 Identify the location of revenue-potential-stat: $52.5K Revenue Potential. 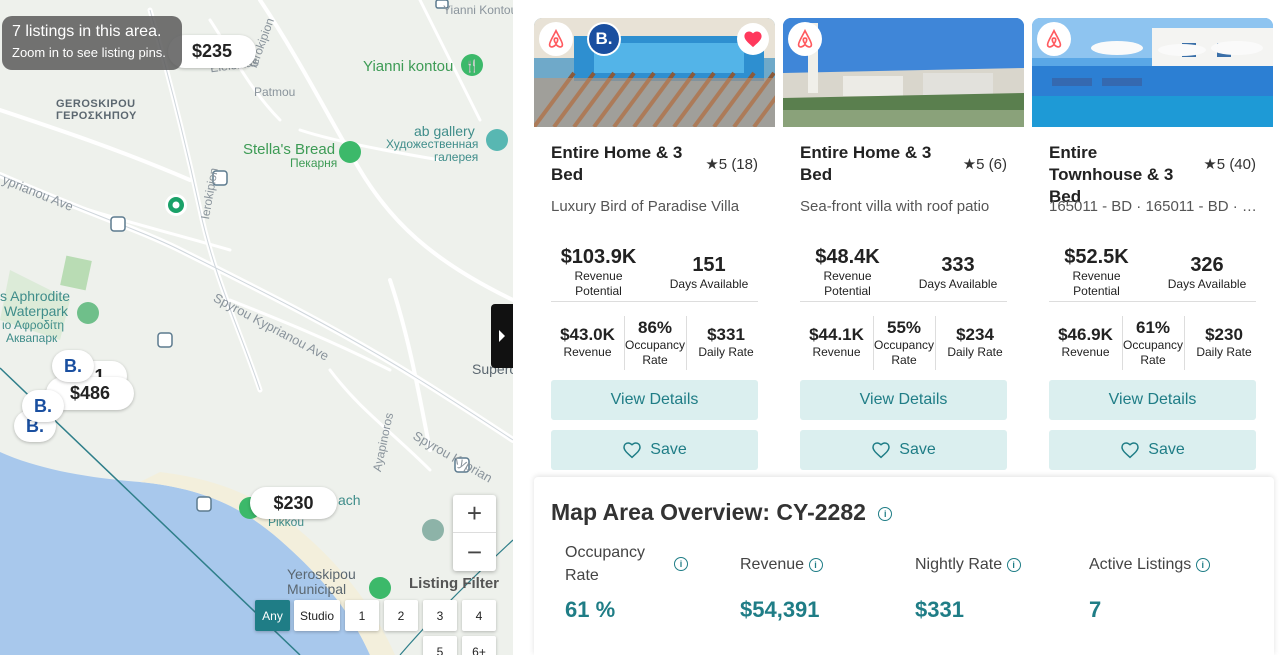
(1096, 272).